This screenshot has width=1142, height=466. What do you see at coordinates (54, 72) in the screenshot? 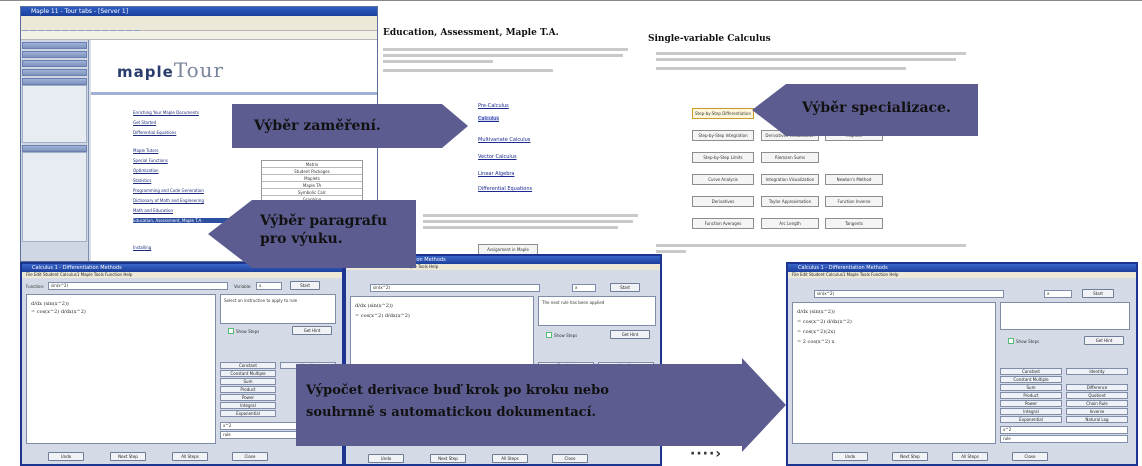
I see `palette-header-common-symbols` at bounding box center [54, 72].